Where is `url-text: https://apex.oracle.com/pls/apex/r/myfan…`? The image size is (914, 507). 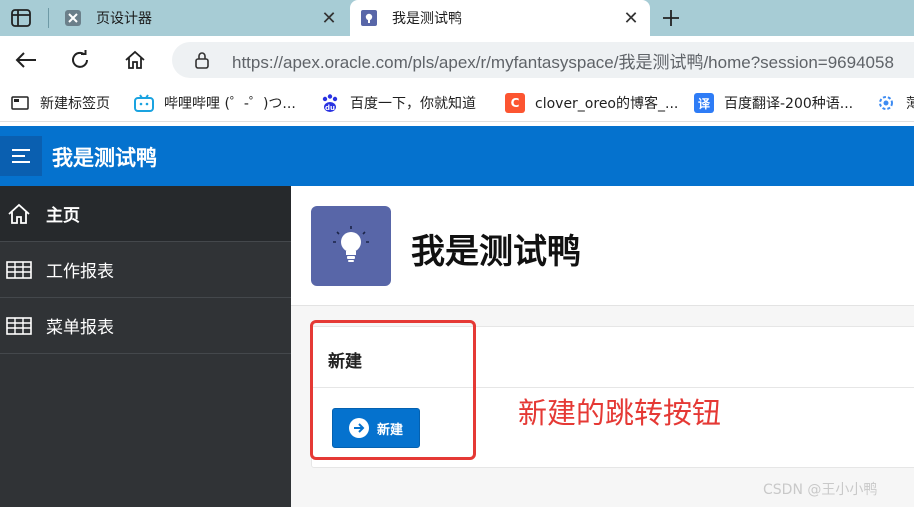 url-text: https://apex.oracle.com/pls/apex/r/myfan… is located at coordinates (563, 62).